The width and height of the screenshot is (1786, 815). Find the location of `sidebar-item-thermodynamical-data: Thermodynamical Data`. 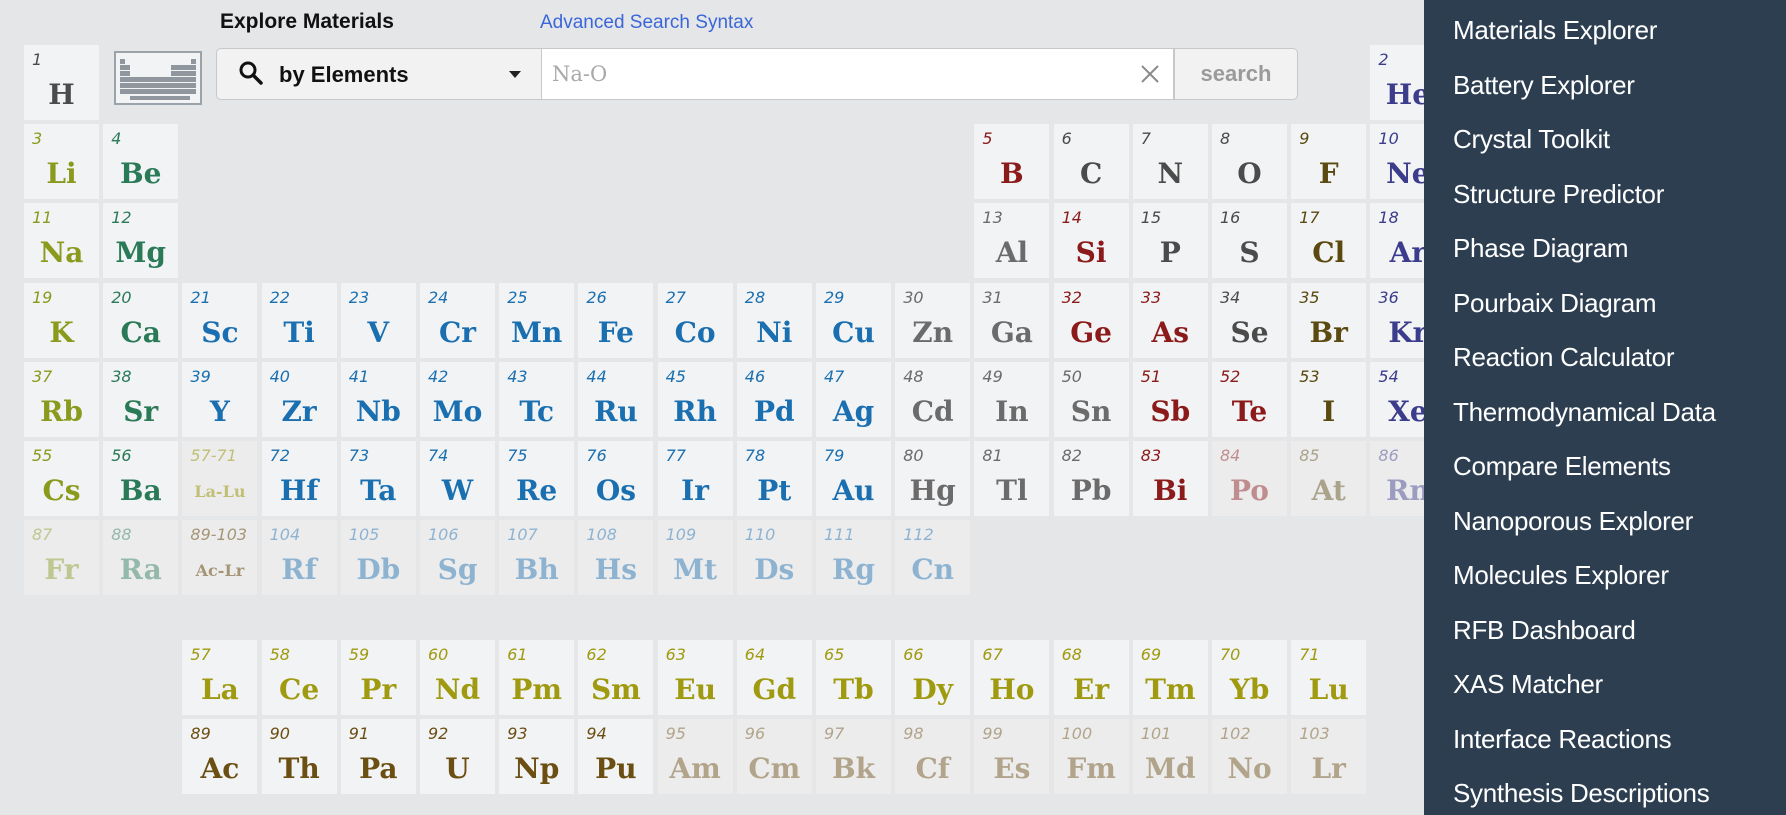

sidebar-item-thermodynamical-data: Thermodynamical Data is located at coordinates (1605, 409).